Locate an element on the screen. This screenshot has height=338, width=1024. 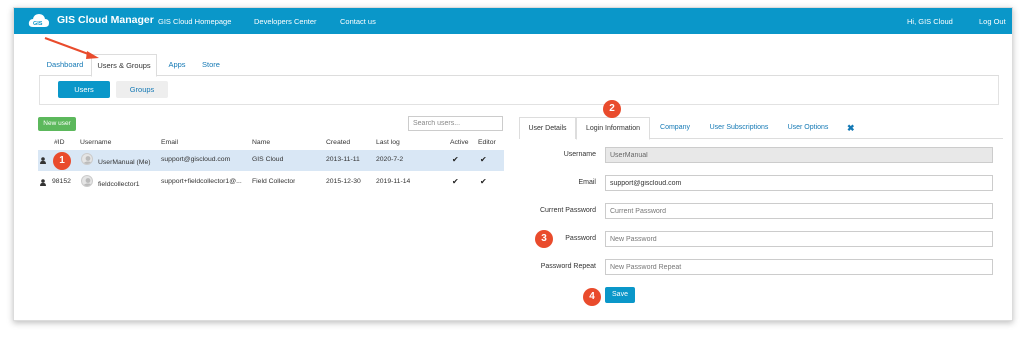
email-field is located at coordinates (799, 183).